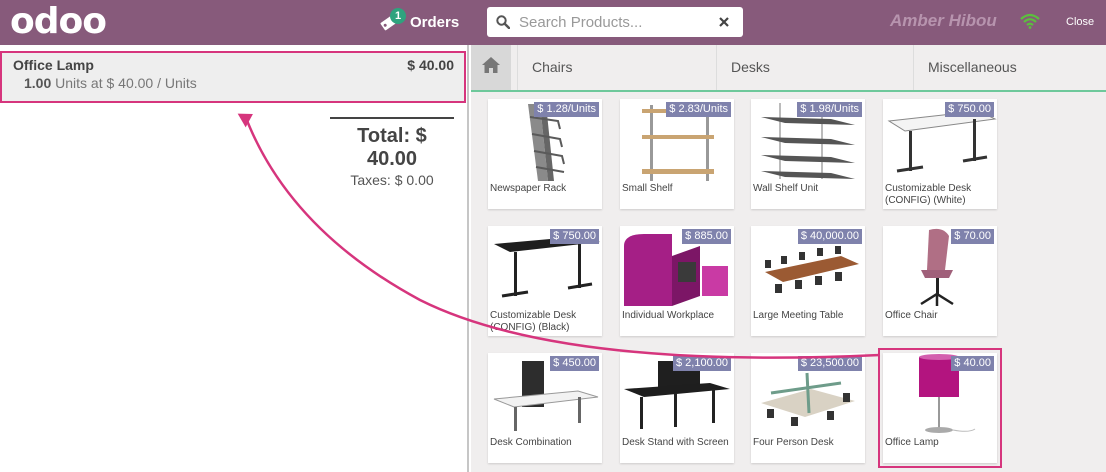 This screenshot has height=472, width=1106. What do you see at coordinates (940, 281) in the screenshot?
I see `product-card: $ 70.00 Office Chair` at bounding box center [940, 281].